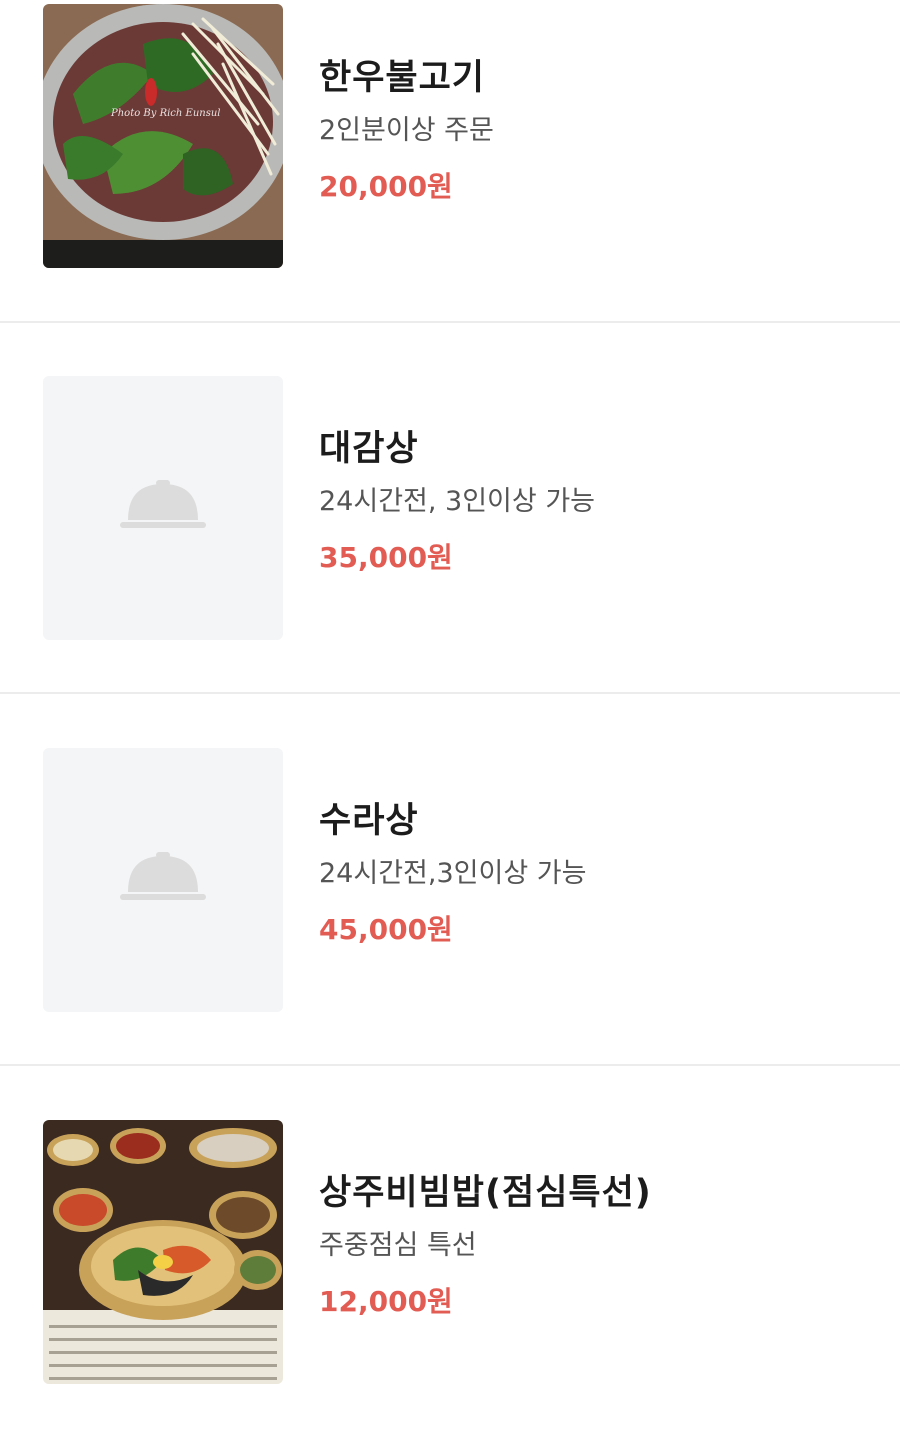 The height and width of the screenshot is (1436, 900). I want to click on watermark-text: Photo By Rich Eunsul, so click(165, 113).